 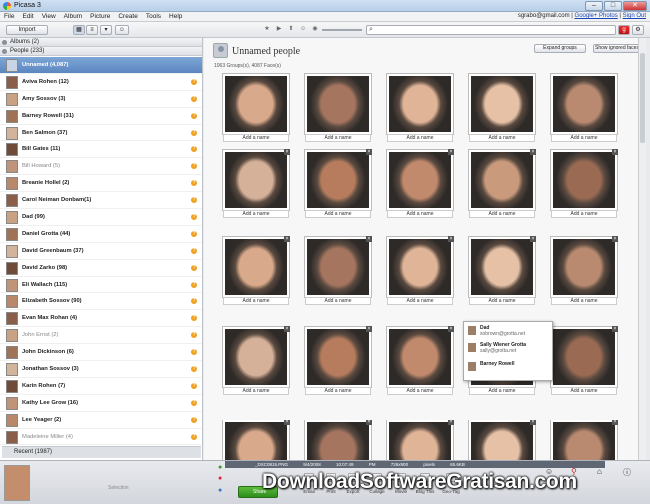 What do you see at coordinates (101, 51) in the screenshot?
I see `people-header: People (233)` at bounding box center [101, 51].